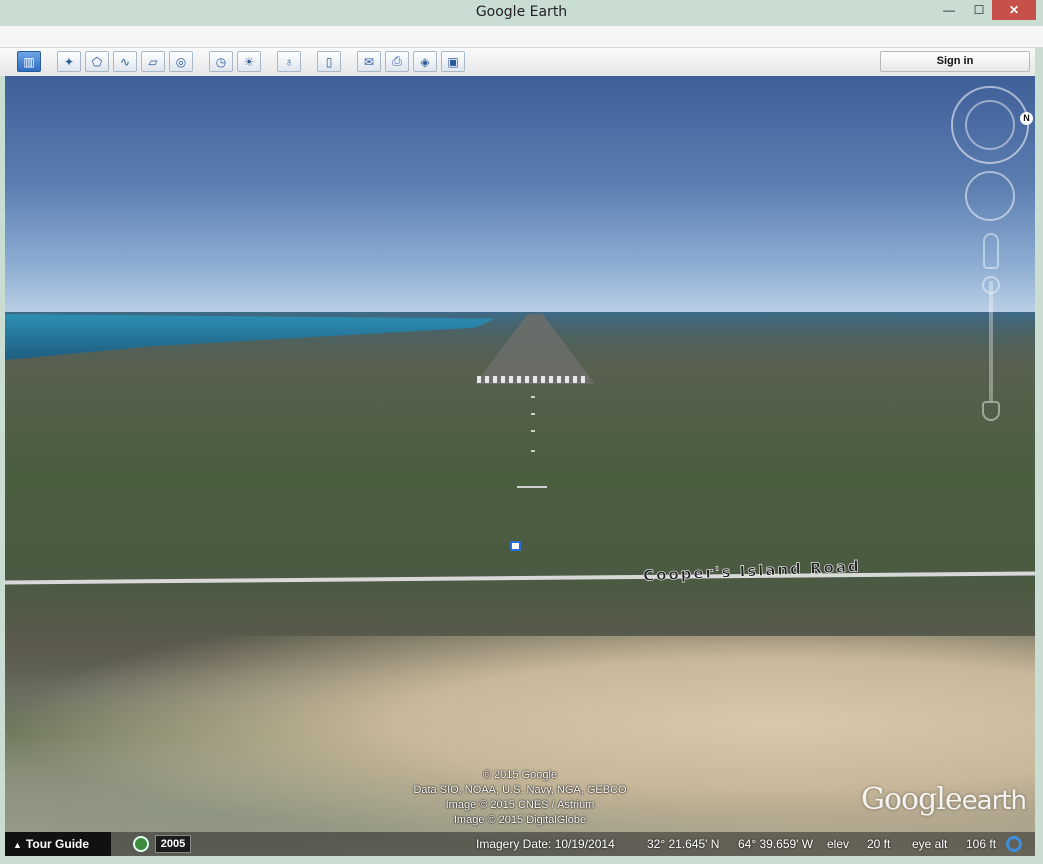 The width and height of the screenshot is (1043, 864). Describe the element at coordinates (69, 61) in the screenshot. I see `add-placemark-button: ✦` at that location.